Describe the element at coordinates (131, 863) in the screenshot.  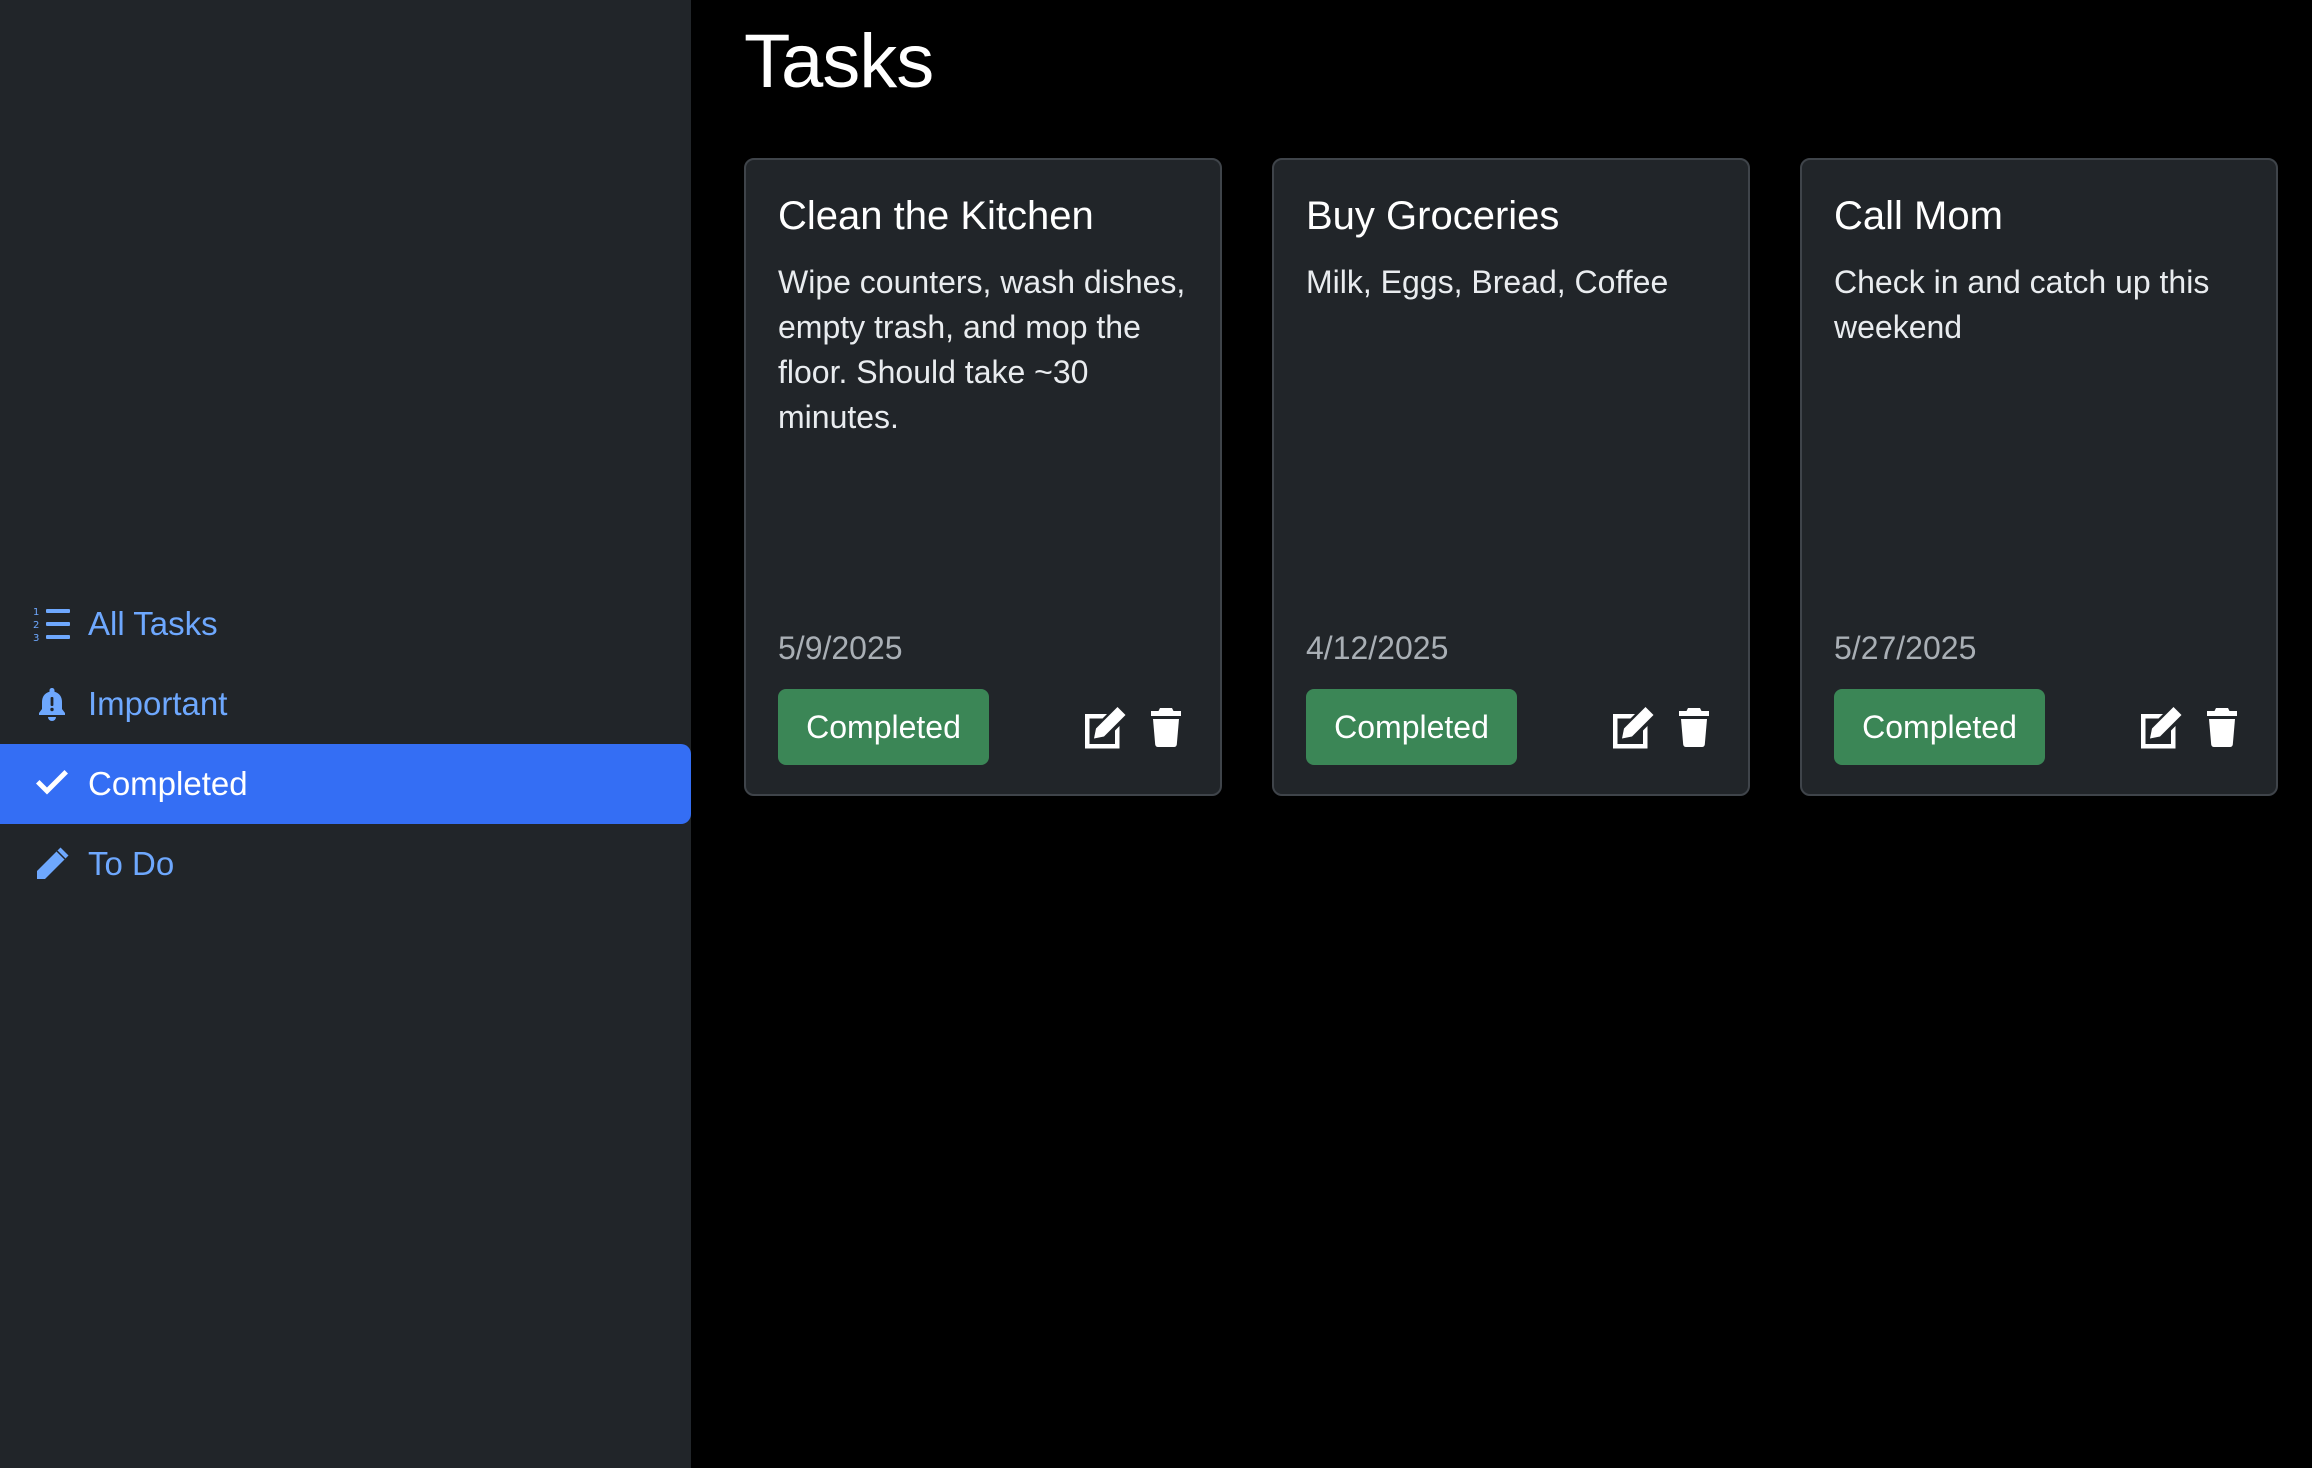
I see `sidebar-item-label: To Do` at that location.